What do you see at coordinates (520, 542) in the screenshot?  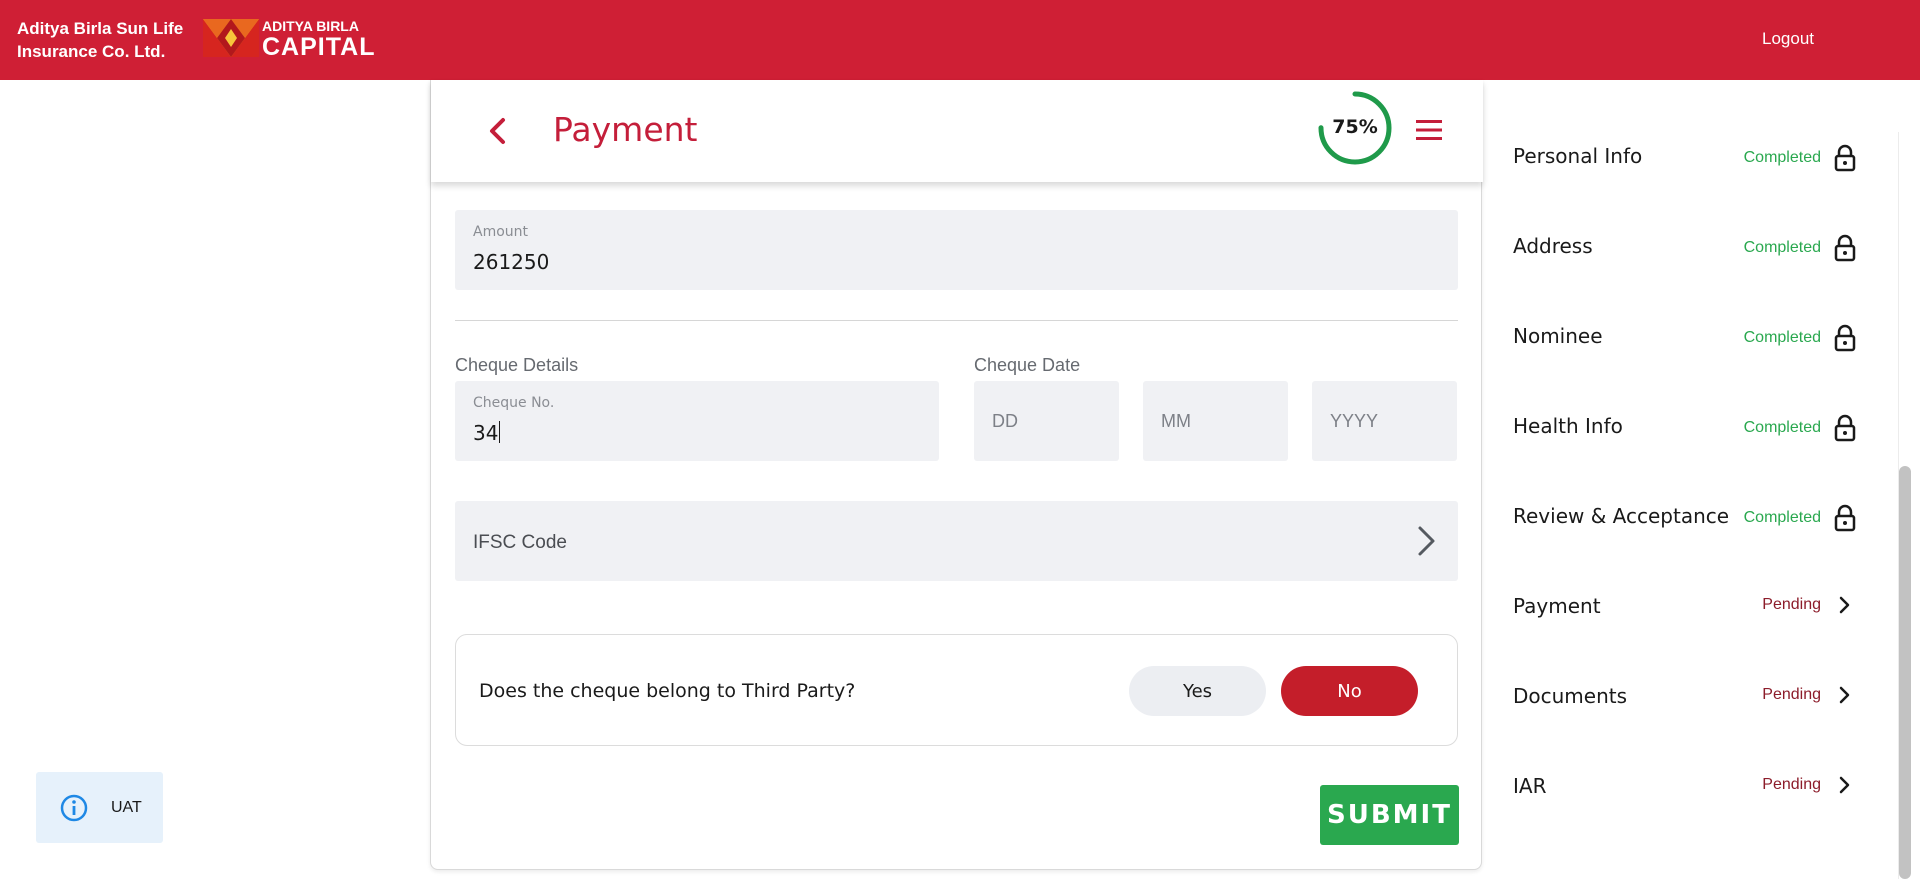 I see `ifsc-code-label: IFSC Code` at bounding box center [520, 542].